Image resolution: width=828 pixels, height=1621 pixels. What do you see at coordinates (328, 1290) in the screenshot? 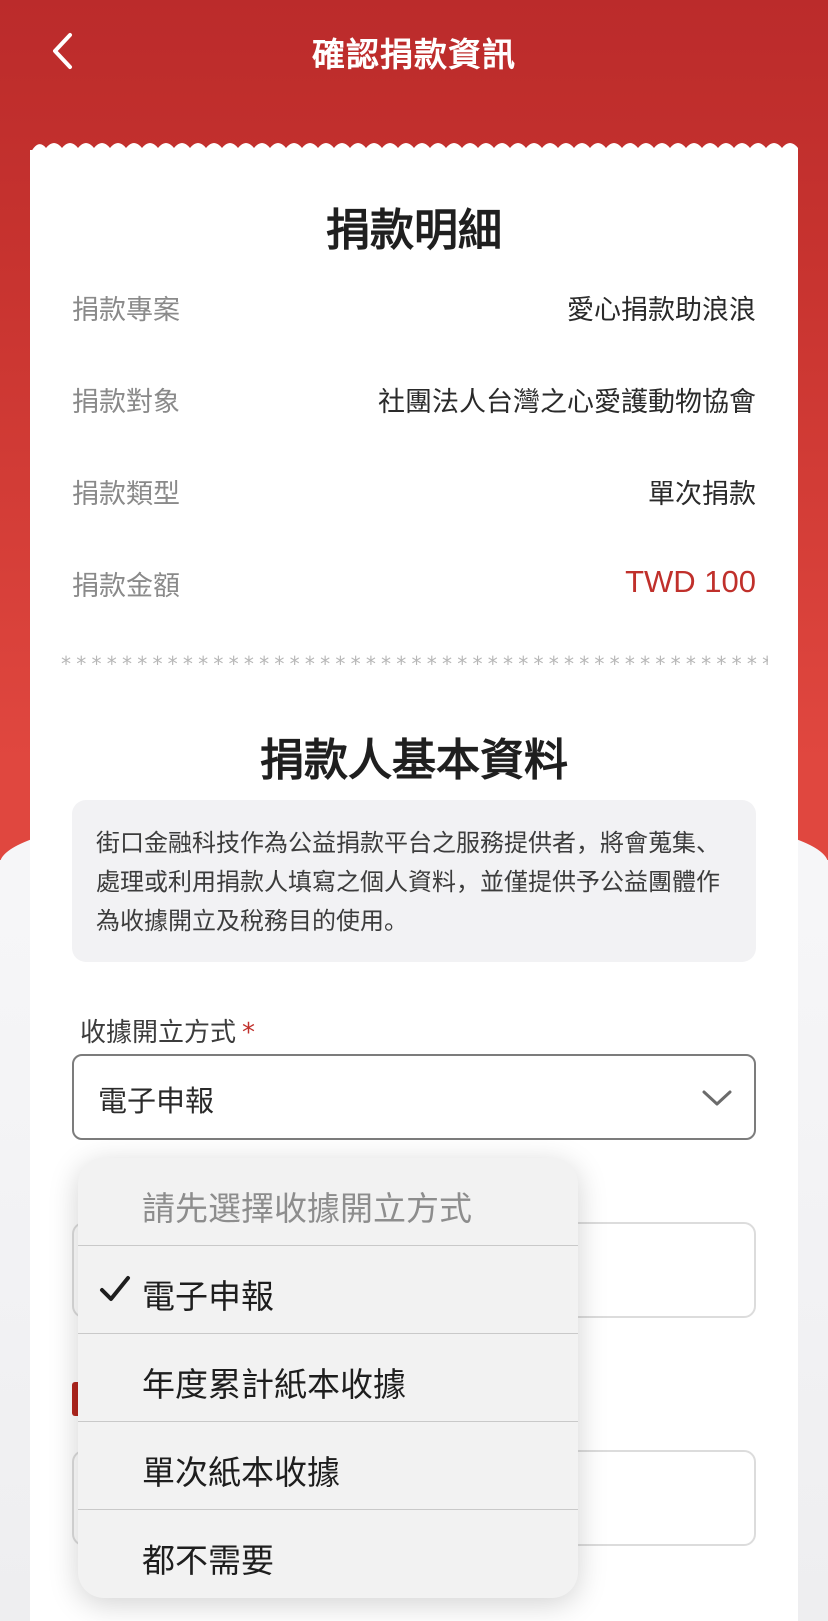
I see `dropdown-option-e-filing: 電子申報` at bounding box center [328, 1290].